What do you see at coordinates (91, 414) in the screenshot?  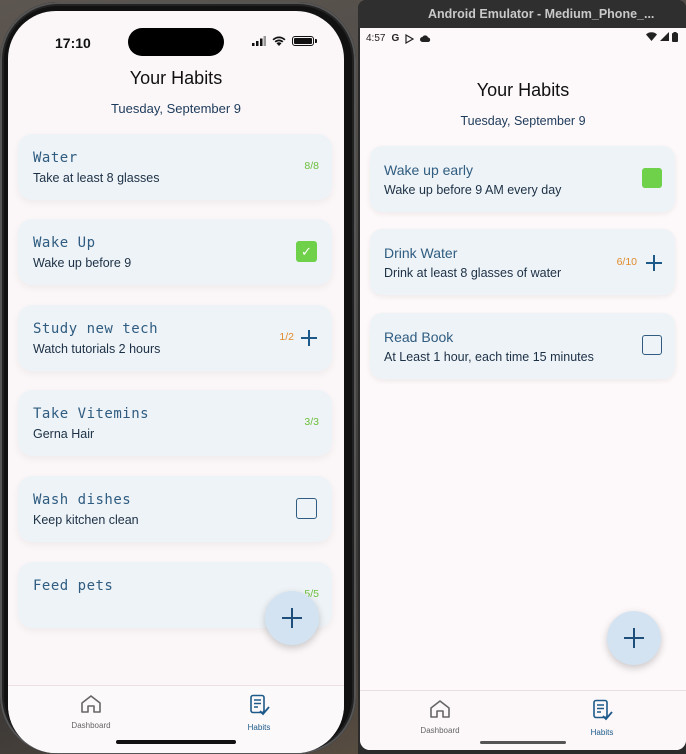 I see `habit-name: Take Vitemins` at bounding box center [91, 414].